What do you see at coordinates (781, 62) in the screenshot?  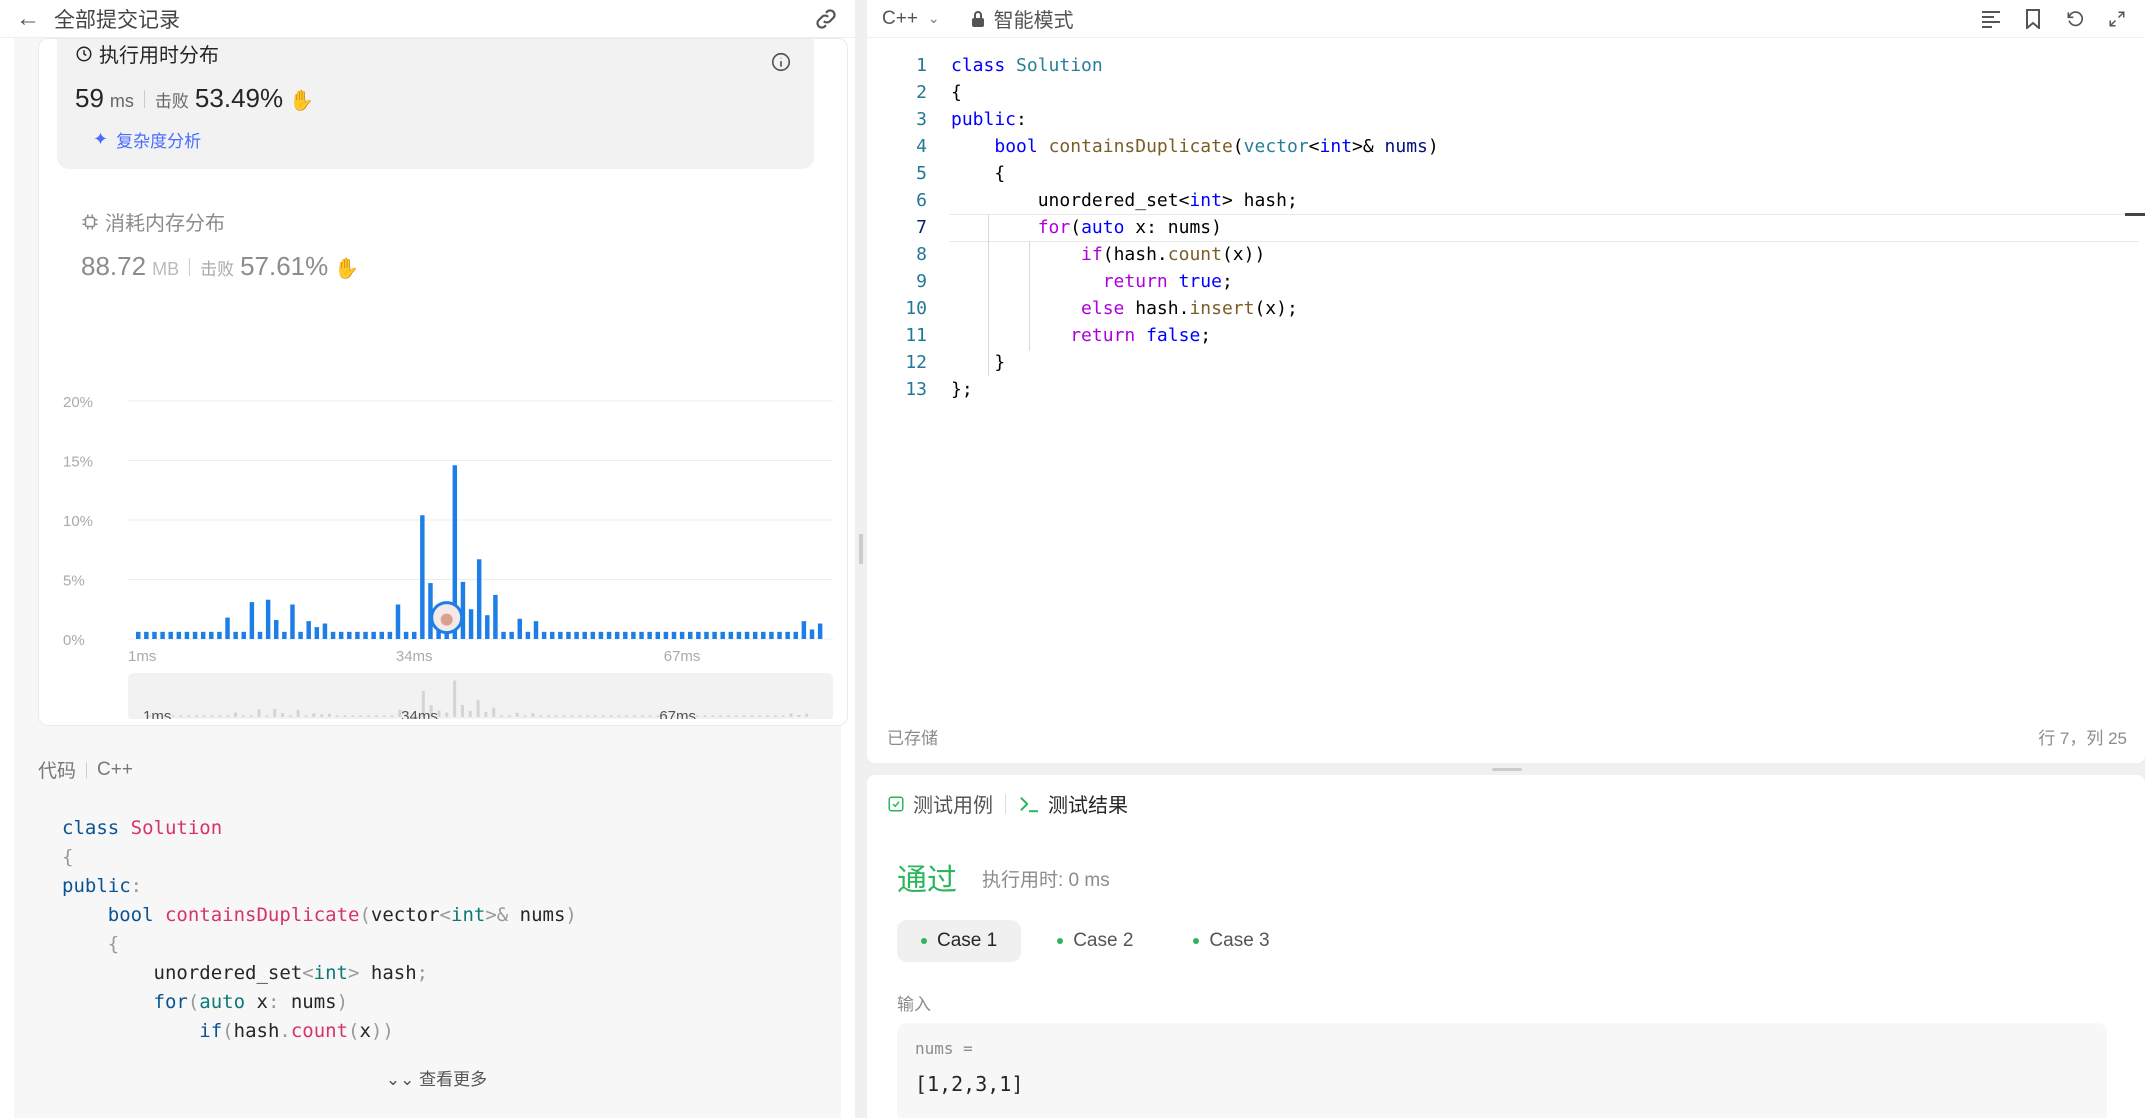 I see `info-icon` at bounding box center [781, 62].